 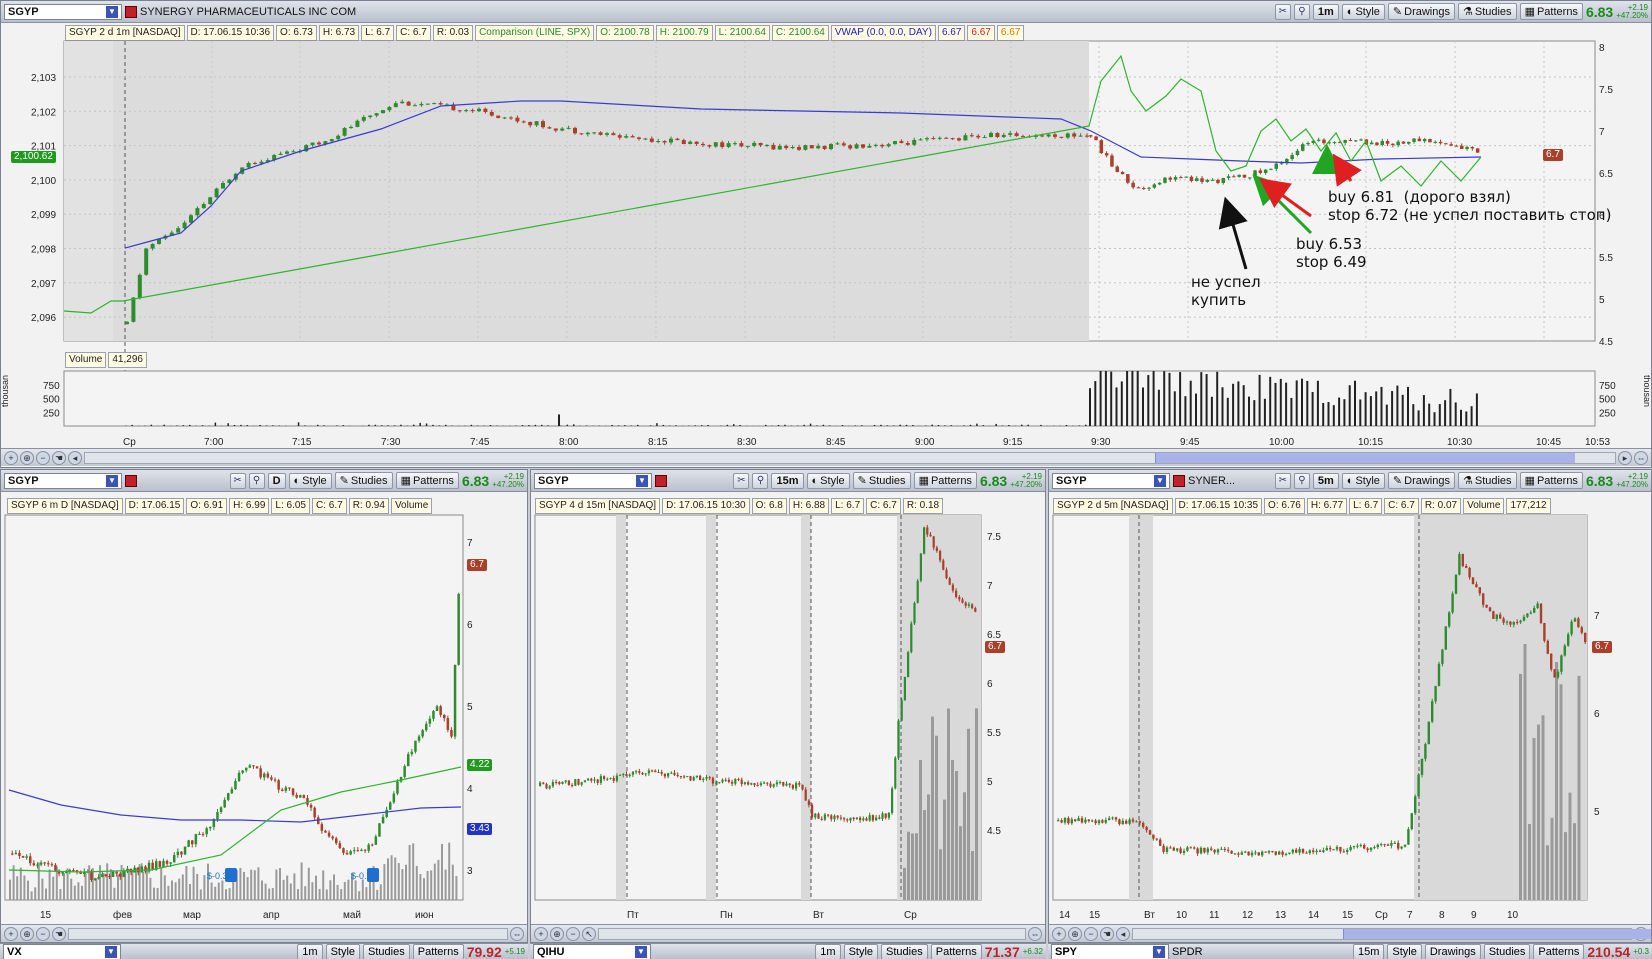 What do you see at coordinates (276, 480) in the screenshot?
I see `timeframe-button: D` at bounding box center [276, 480].